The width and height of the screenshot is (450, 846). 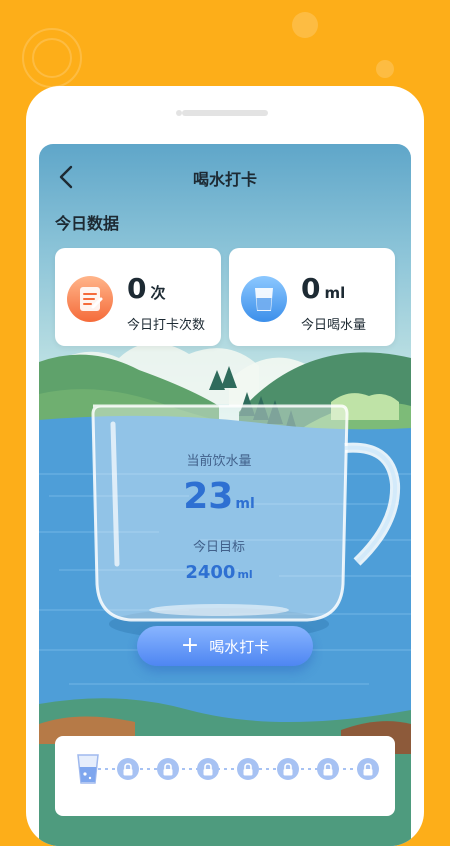 I want to click on cup-icon, so click(x=88, y=769).